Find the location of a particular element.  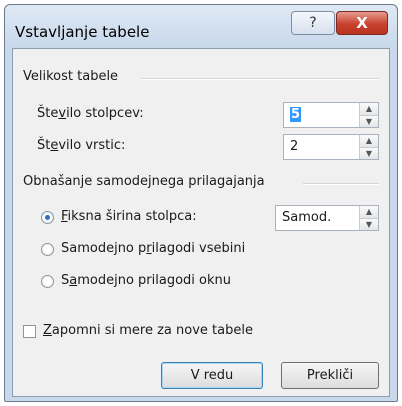

rows-up-arrow-icon: ▲ is located at coordinates (369, 141).